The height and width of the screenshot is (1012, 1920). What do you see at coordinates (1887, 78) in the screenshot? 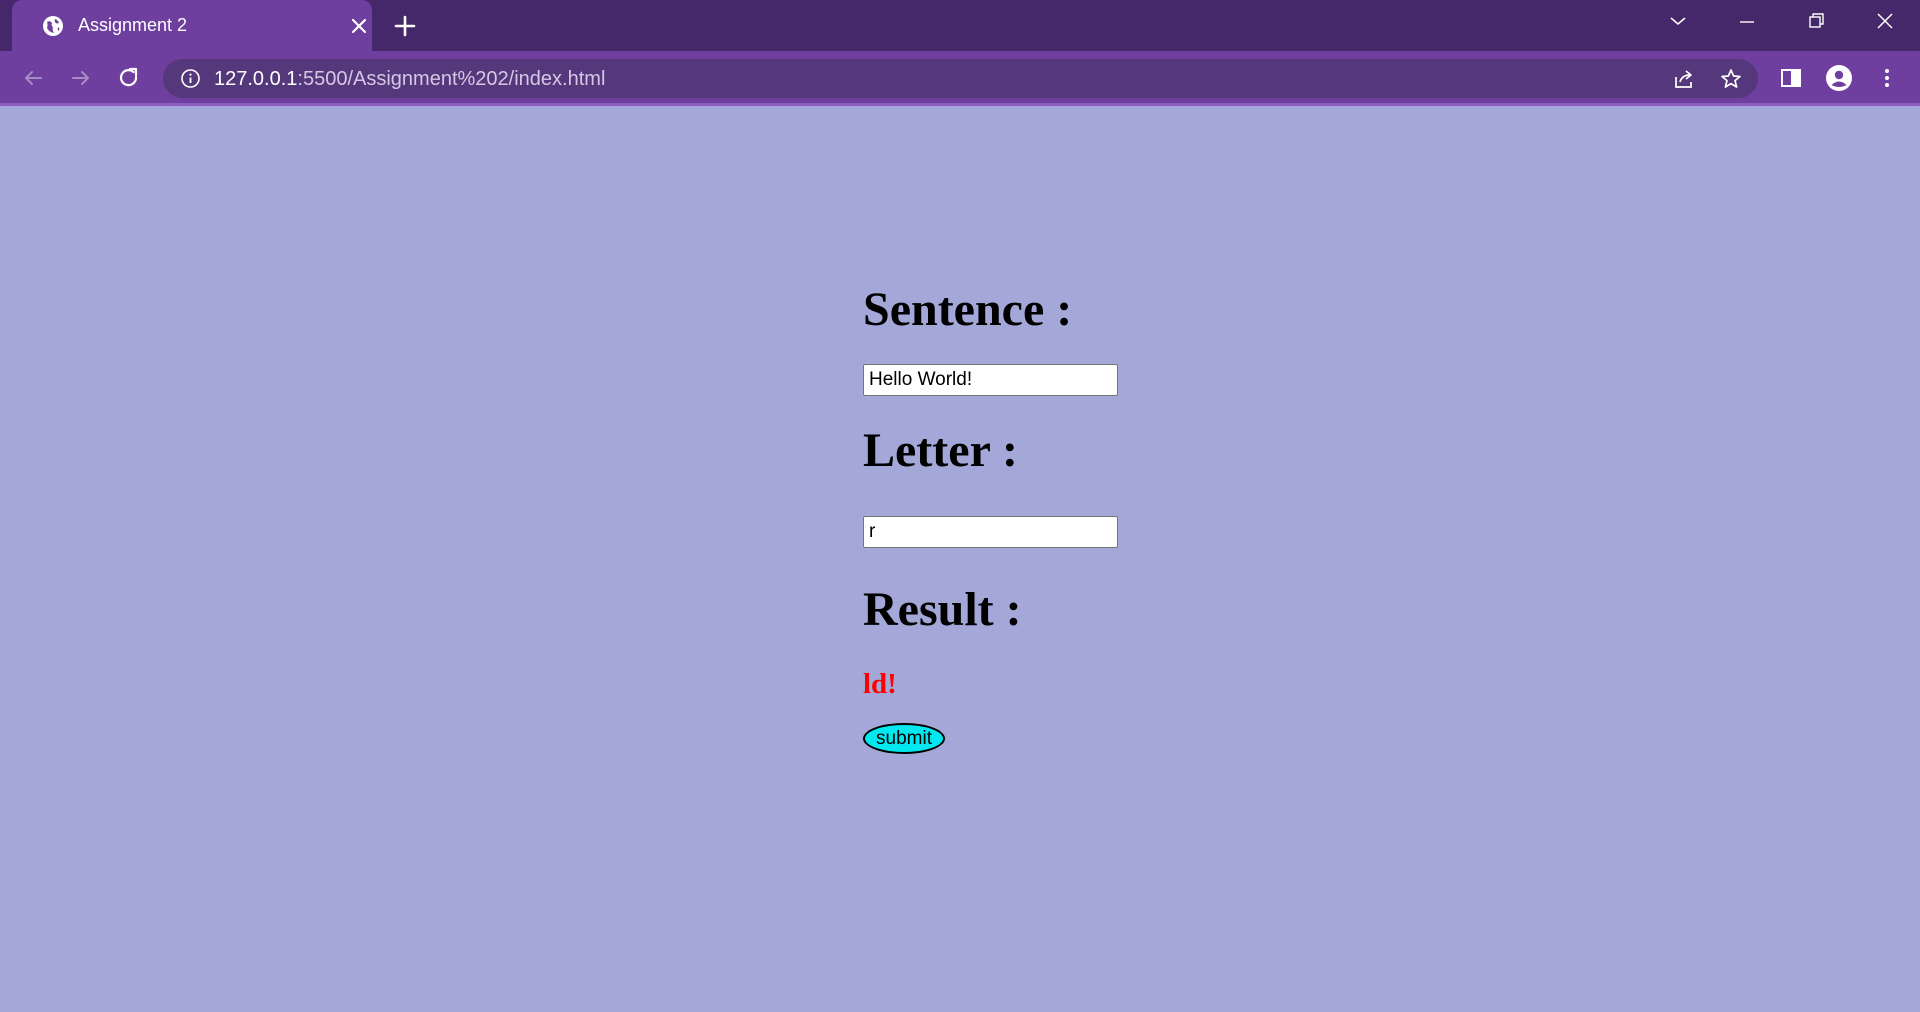
I see `more-menu-icon` at bounding box center [1887, 78].